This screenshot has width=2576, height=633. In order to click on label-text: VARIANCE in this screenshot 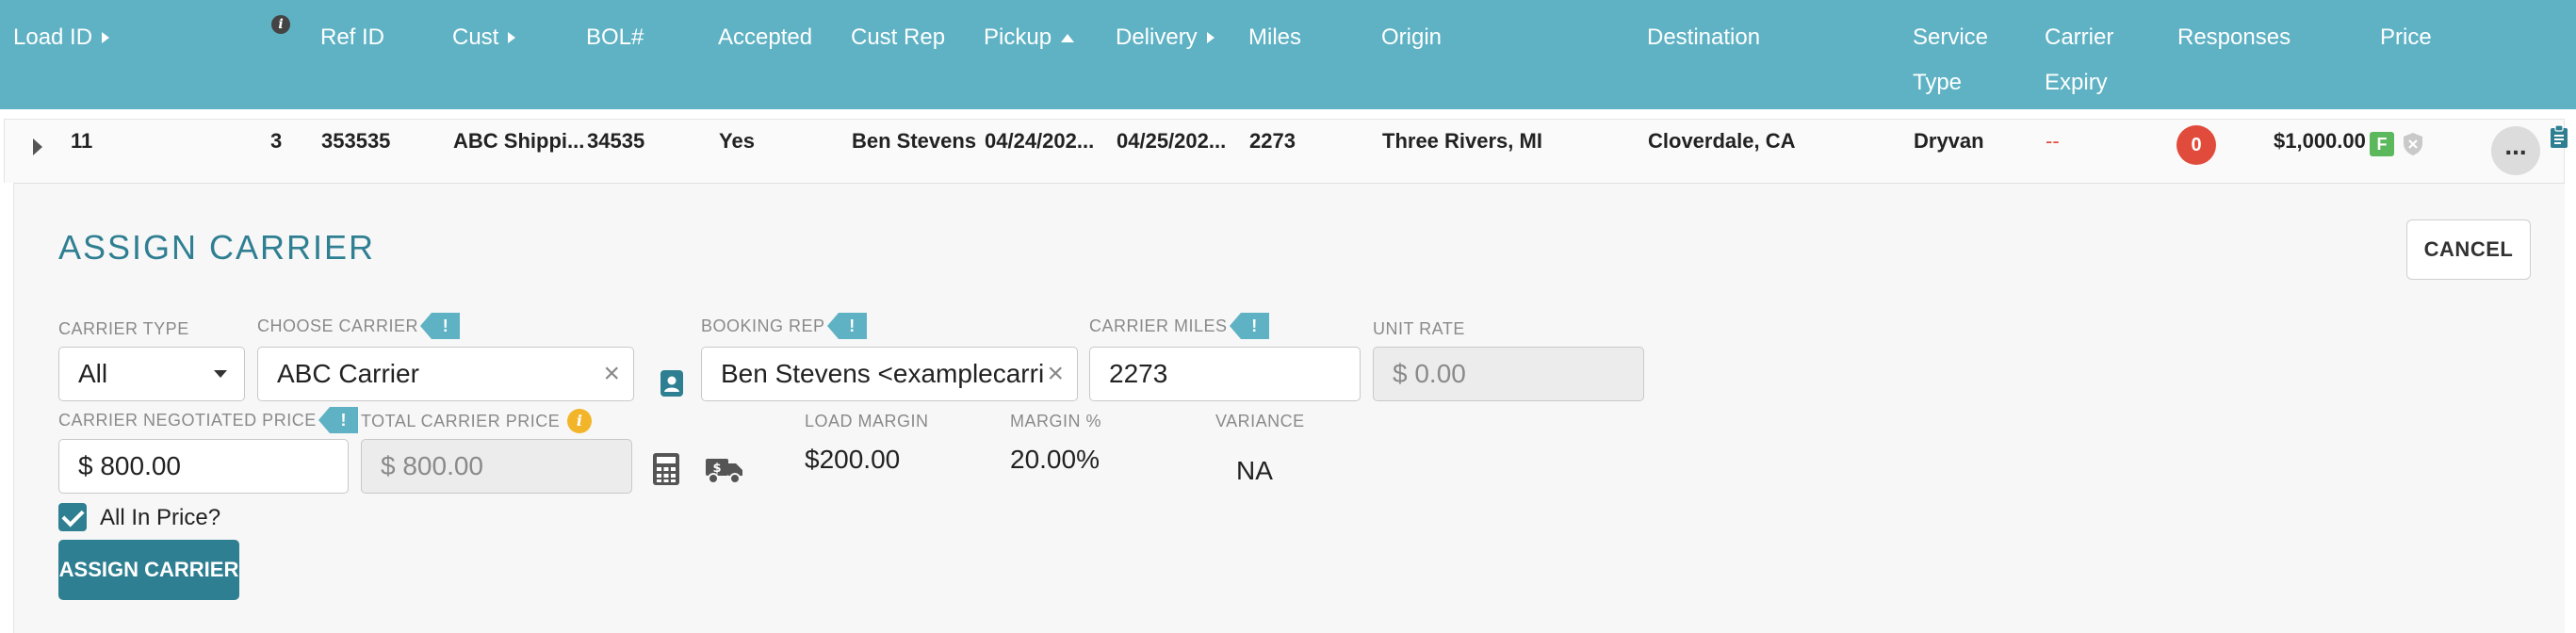, I will do `click(1260, 421)`.